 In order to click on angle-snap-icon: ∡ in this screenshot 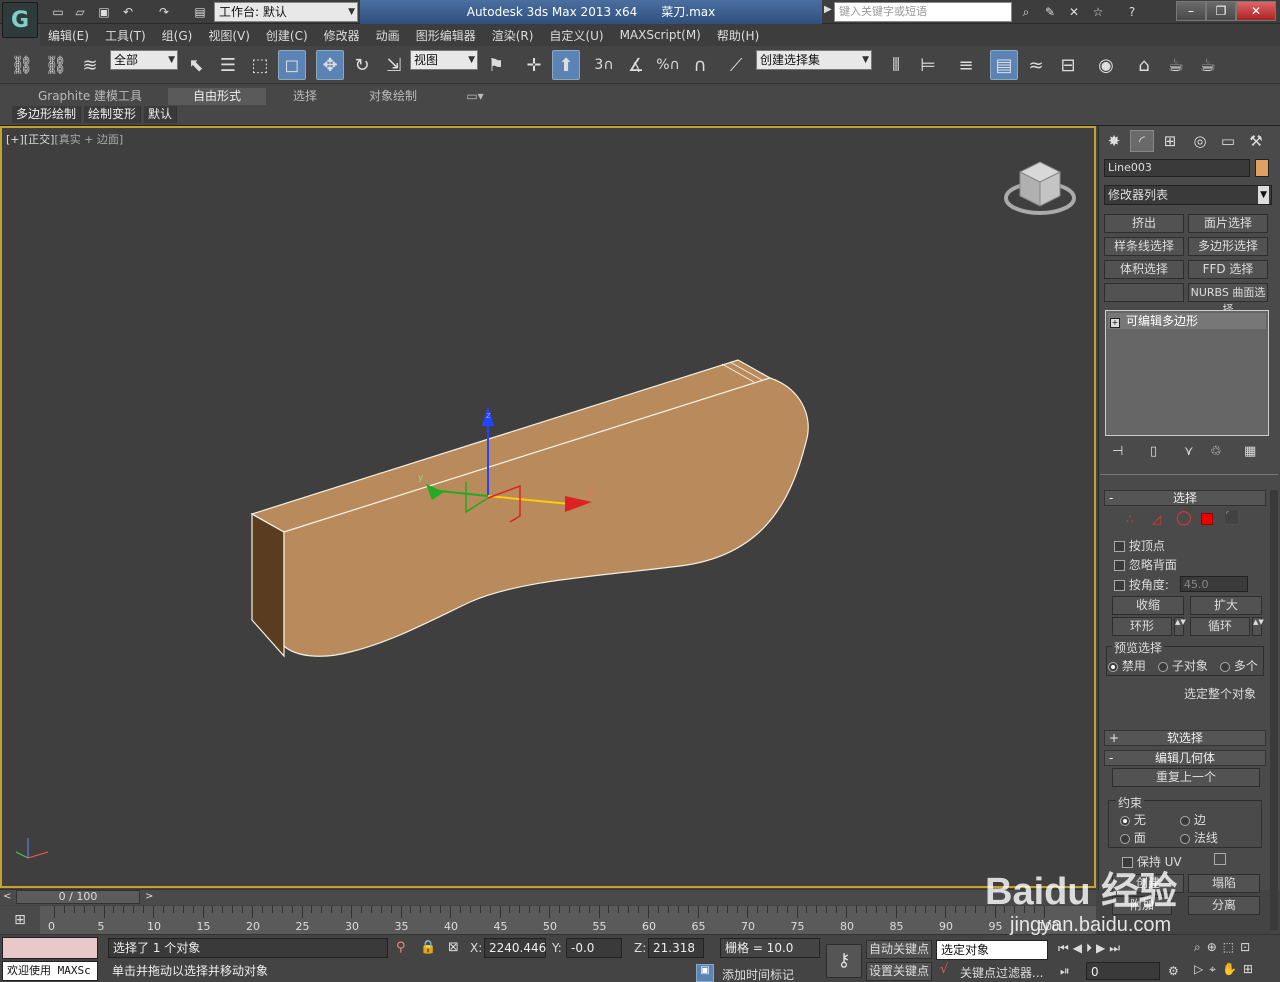, I will do `click(636, 65)`.